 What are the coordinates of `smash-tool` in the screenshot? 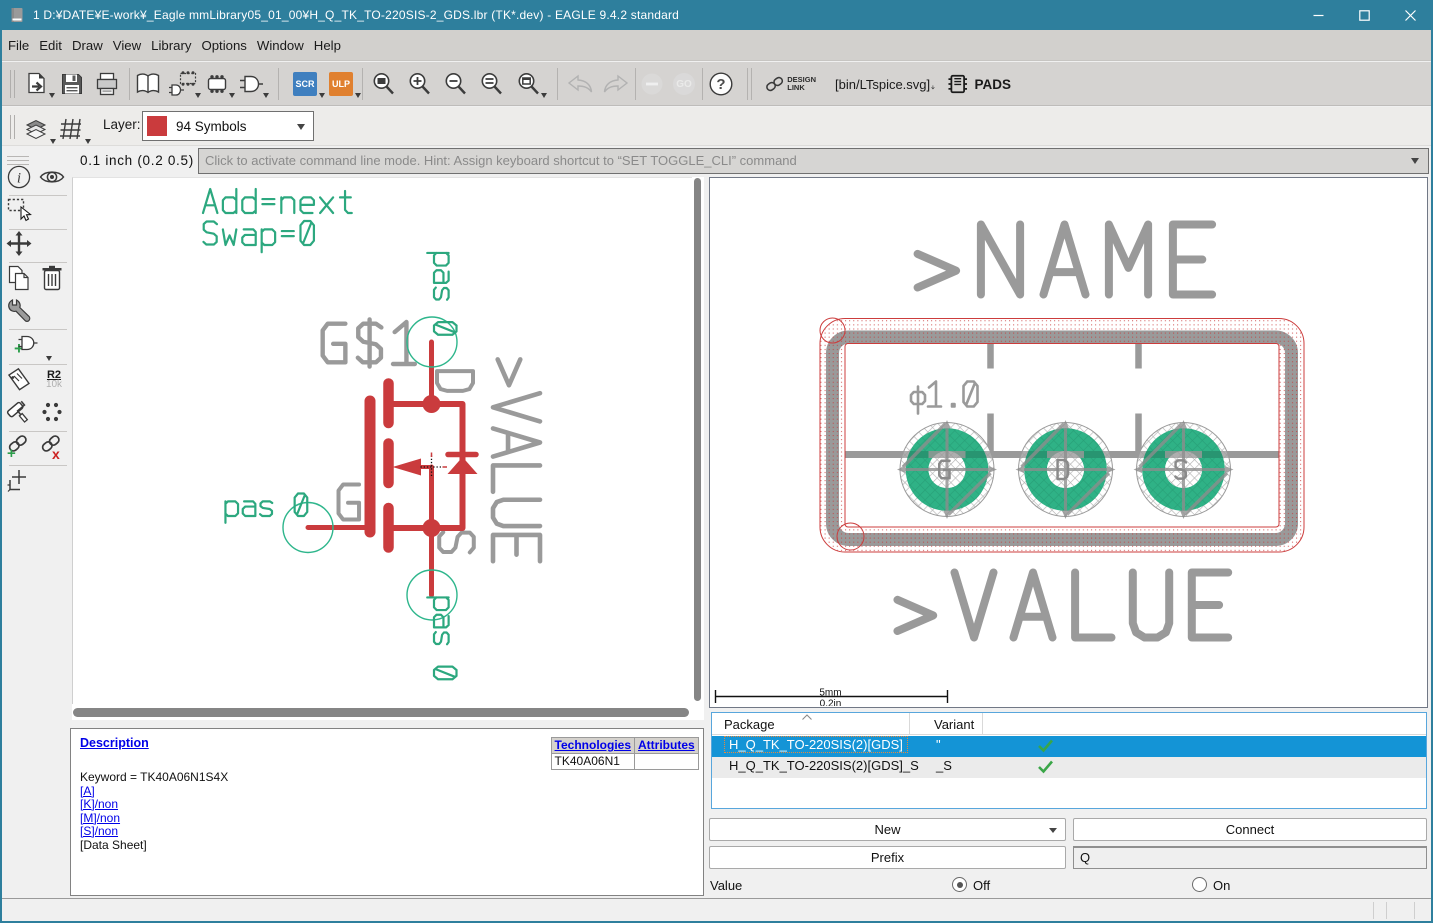 It's located at (52, 412).